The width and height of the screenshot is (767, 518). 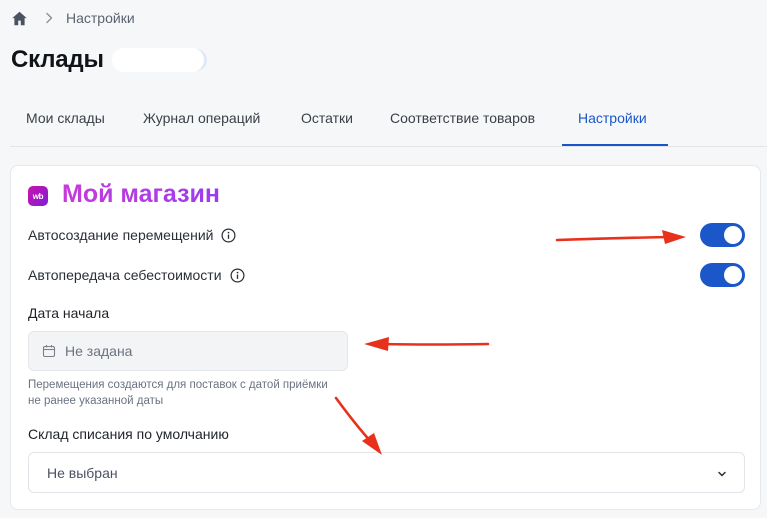 What do you see at coordinates (722, 473) in the screenshot?
I see `chevron-down-icon` at bounding box center [722, 473].